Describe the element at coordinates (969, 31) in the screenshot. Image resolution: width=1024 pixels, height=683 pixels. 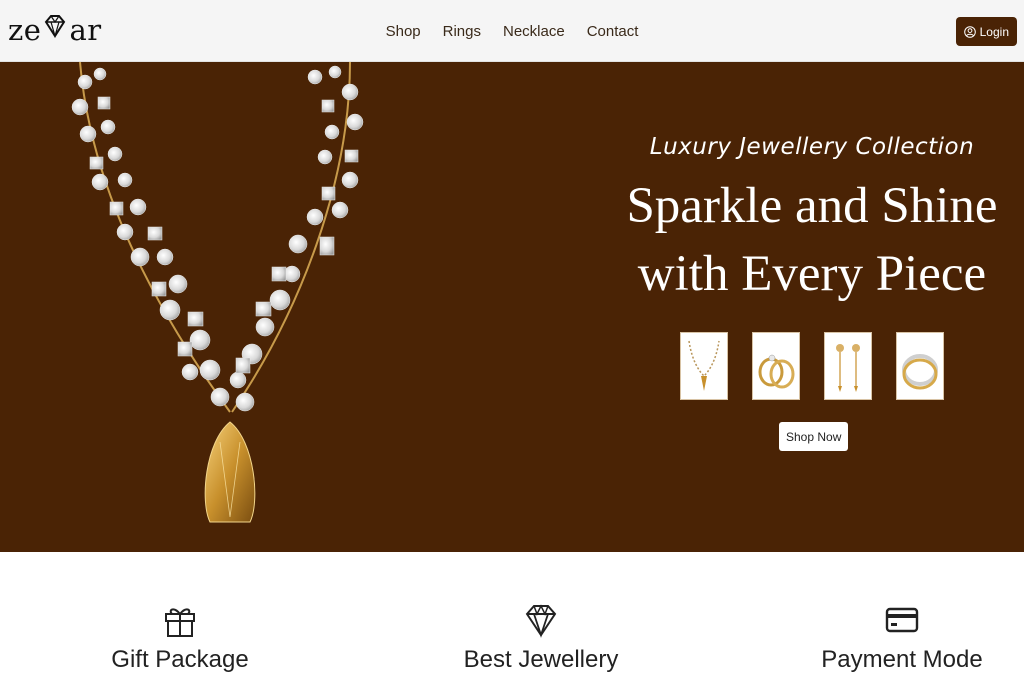
I see `user-circle-icon` at that location.